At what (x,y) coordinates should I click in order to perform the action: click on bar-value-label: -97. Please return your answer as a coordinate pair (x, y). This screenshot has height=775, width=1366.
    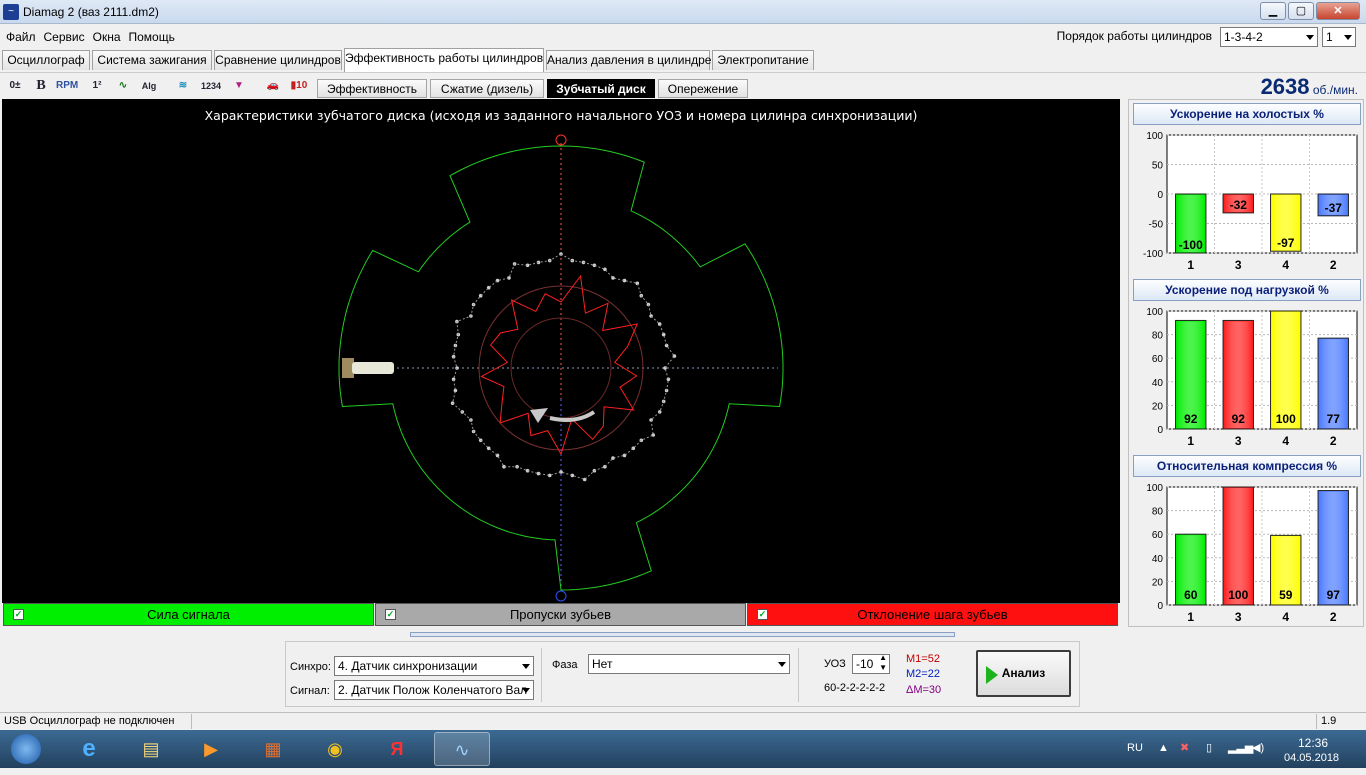
    Looking at the image, I should click on (1286, 243).